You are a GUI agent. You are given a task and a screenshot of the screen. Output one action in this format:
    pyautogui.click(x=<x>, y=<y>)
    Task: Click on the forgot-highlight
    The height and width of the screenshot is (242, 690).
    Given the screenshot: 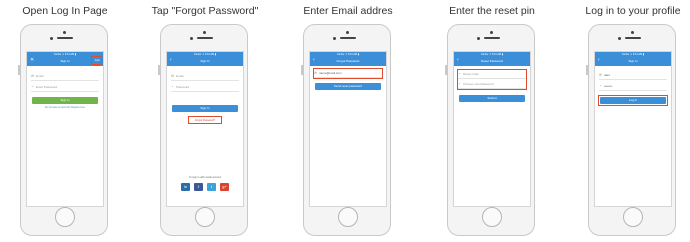 What is the action you would take?
    pyautogui.click(x=205, y=120)
    